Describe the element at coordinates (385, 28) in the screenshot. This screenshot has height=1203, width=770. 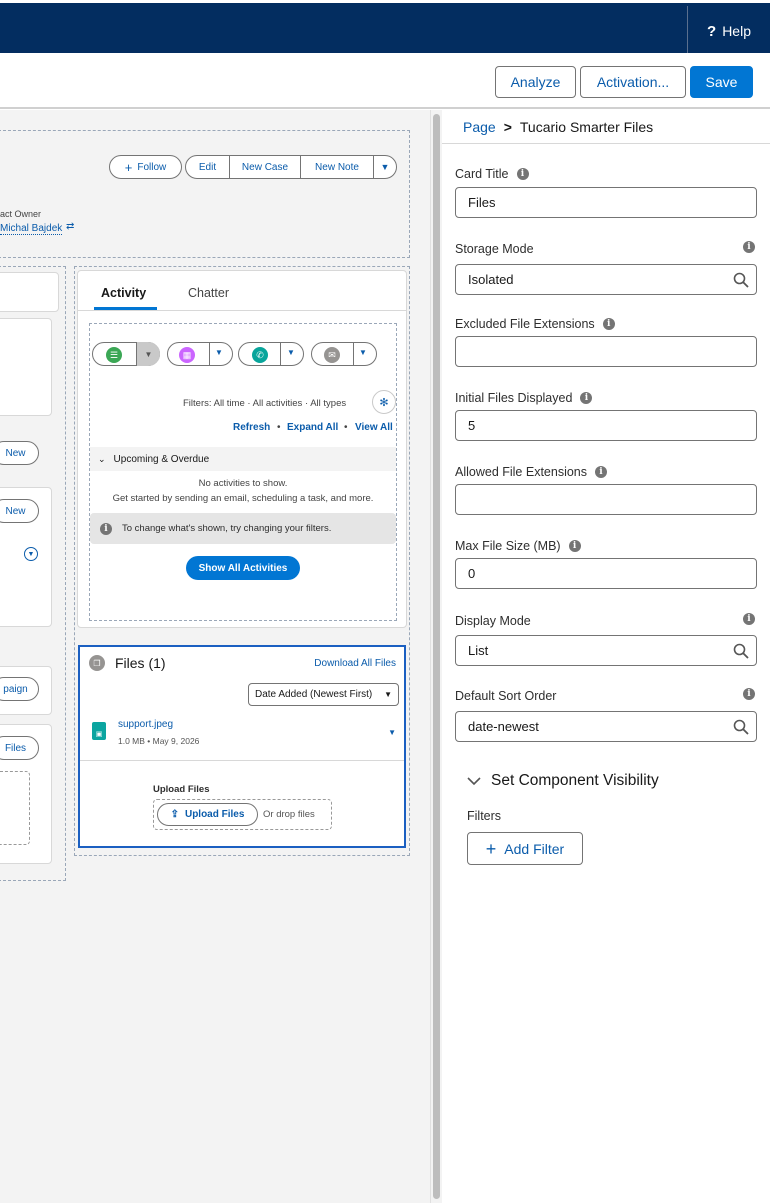
I see `global-header: ? Help` at that location.